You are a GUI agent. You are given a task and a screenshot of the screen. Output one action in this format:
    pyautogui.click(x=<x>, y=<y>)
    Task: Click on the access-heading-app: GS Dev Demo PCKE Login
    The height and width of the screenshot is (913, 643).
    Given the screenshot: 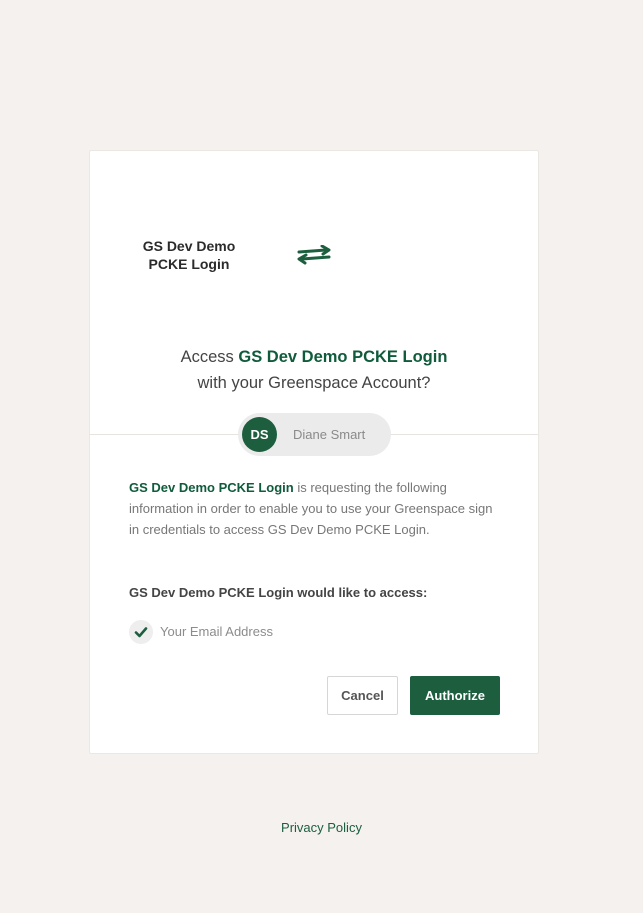 What is the action you would take?
    pyautogui.click(x=343, y=357)
    